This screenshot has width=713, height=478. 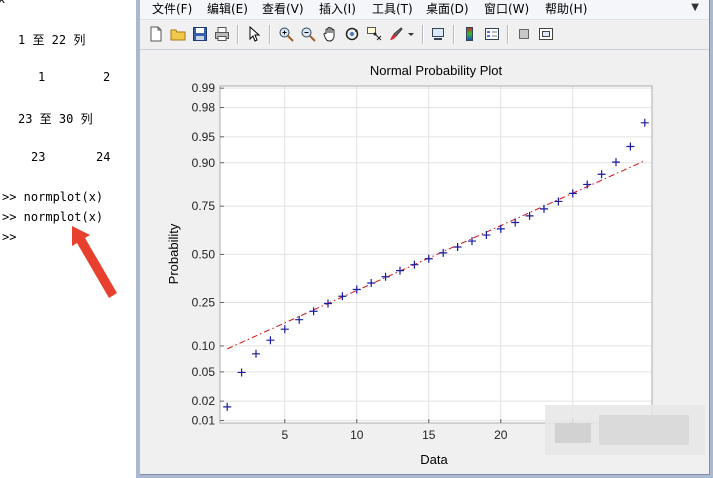 What do you see at coordinates (392, 9) in the screenshot?
I see `menu-tools: 工具(T)` at bounding box center [392, 9].